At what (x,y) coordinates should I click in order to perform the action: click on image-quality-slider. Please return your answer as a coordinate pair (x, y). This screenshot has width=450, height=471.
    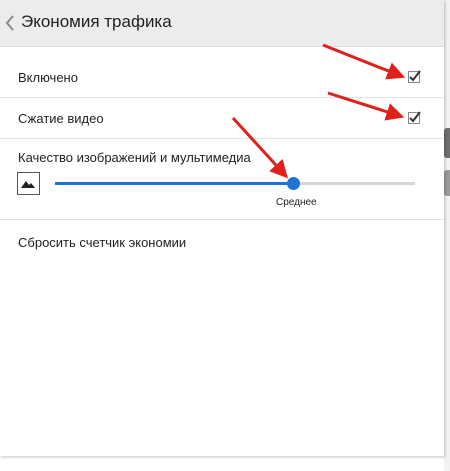
    Looking at the image, I should click on (235, 183).